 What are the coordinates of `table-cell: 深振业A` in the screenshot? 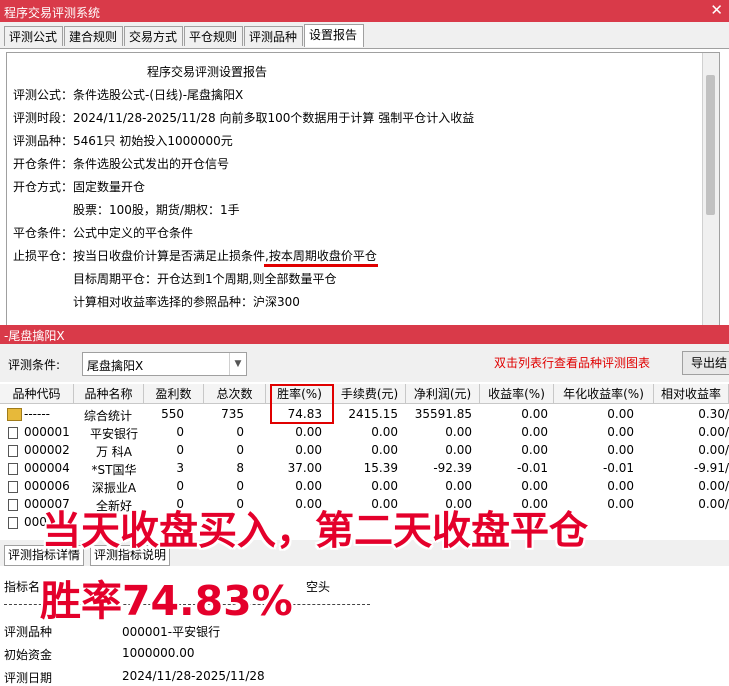 It's located at (114, 488).